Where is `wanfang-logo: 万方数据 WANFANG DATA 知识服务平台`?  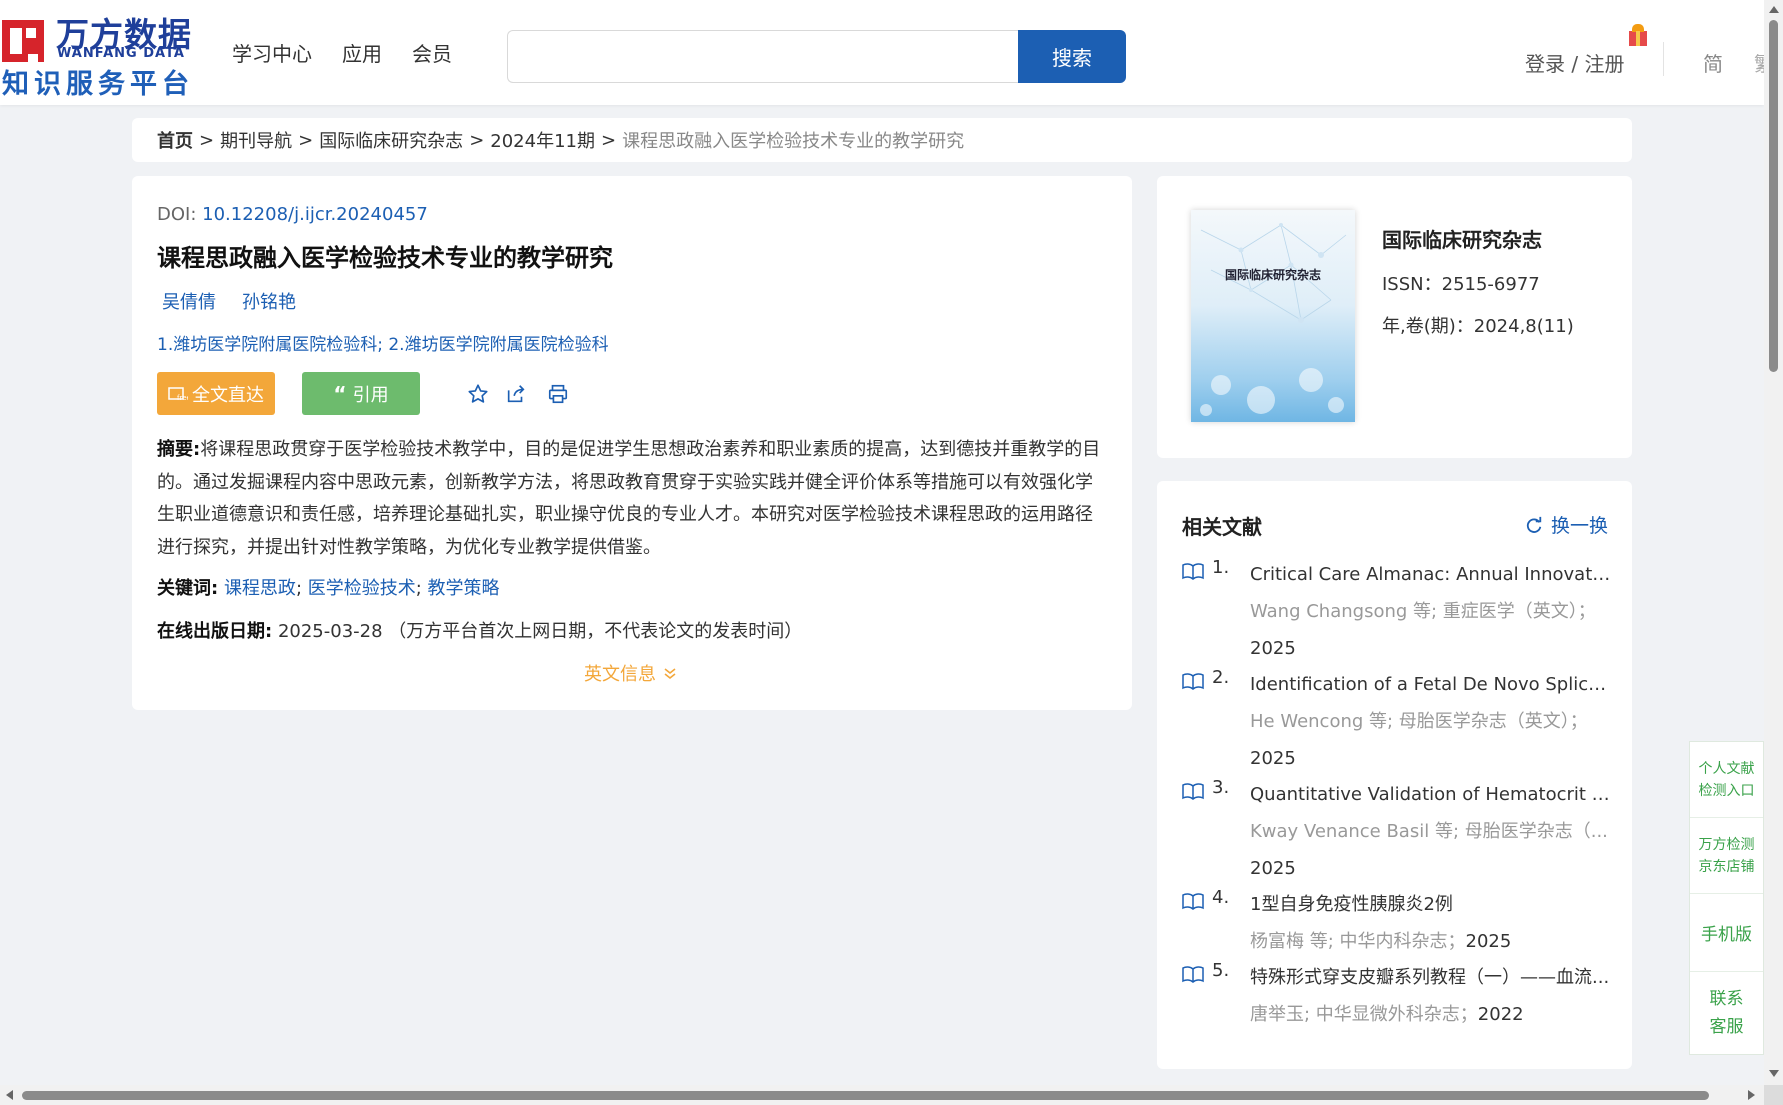 wanfang-logo: 万方数据 WANFANG DATA 知识服务平台 is located at coordinates (95, 54).